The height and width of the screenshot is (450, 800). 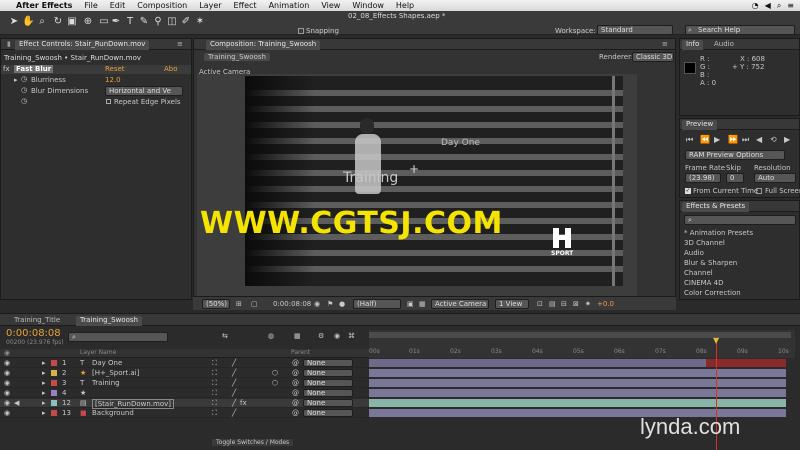 What do you see at coordinates (689, 140) in the screenshot?
I see `first-frame-icon: ⏮` at bounding box center [689, 140].